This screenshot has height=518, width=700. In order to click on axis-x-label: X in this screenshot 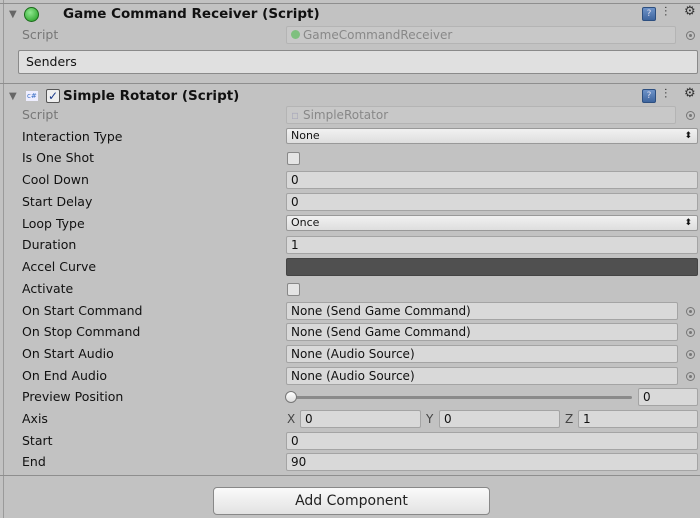, I will do `click(291, 419)`.